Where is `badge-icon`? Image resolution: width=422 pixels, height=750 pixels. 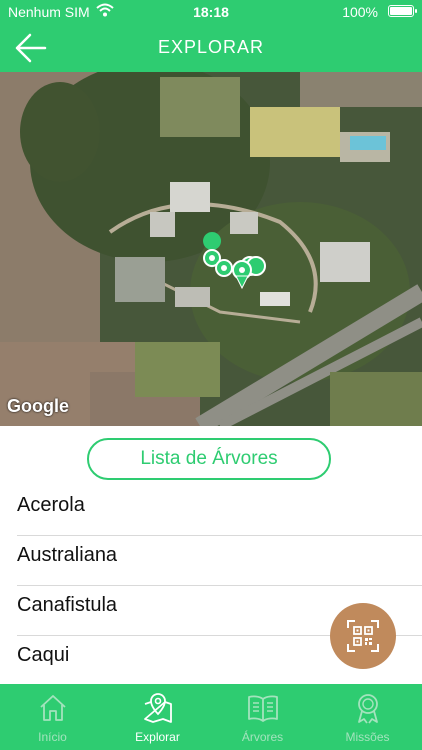 badge-icon is located at coordinates (368, 709).